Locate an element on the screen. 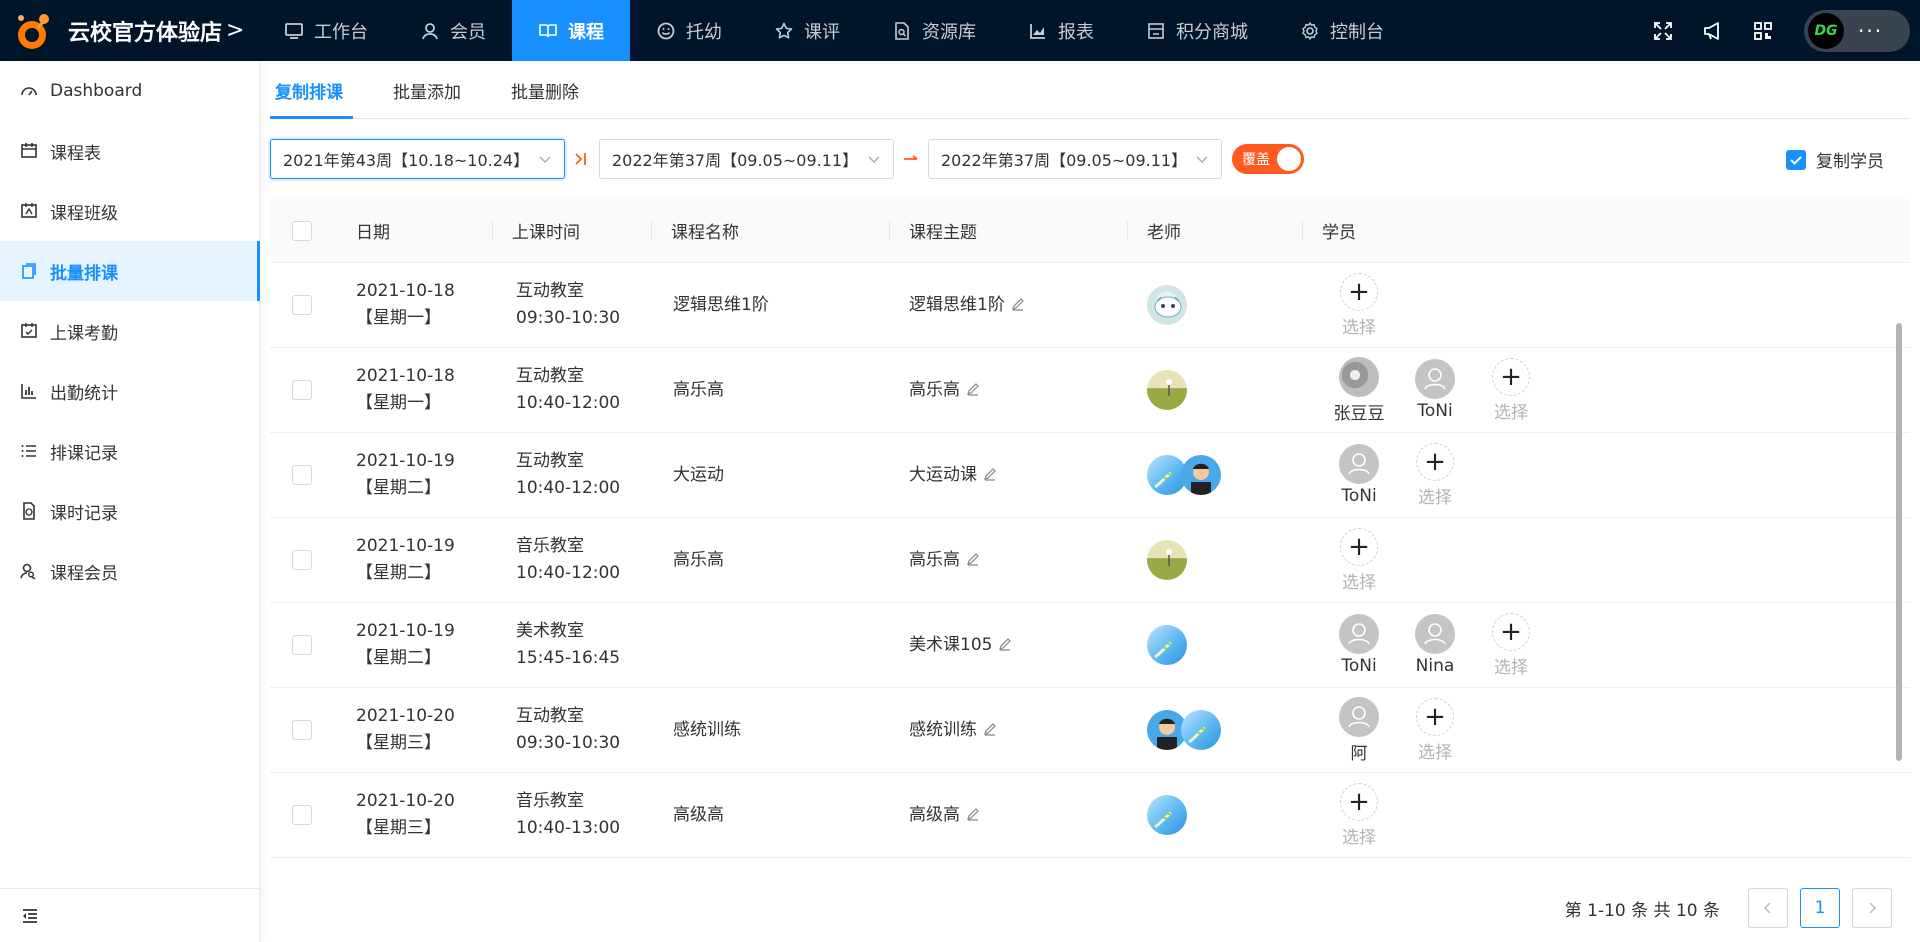 This screenshot has height=942, width=1920. plus-icon: + is located at coordinates (1511, 631).